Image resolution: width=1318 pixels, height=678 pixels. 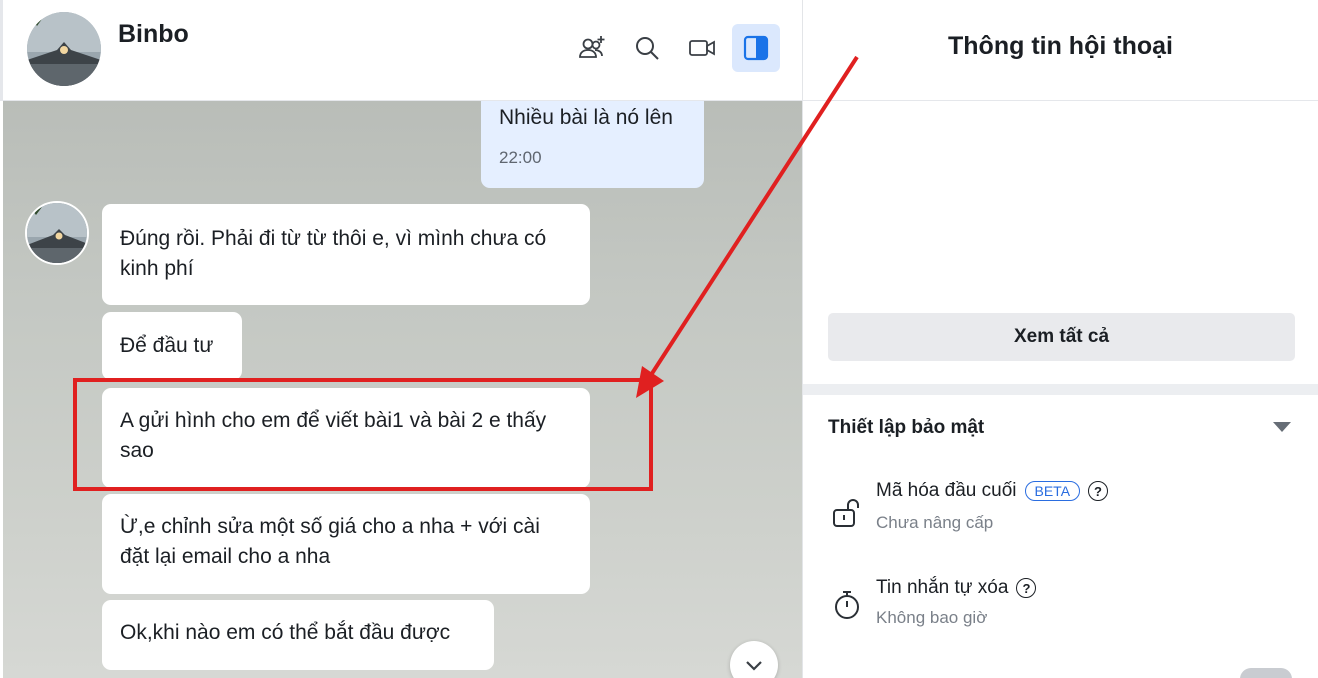 I want to click on e2e-status: Chưa nâng cấp, so click(x=935, y=522).